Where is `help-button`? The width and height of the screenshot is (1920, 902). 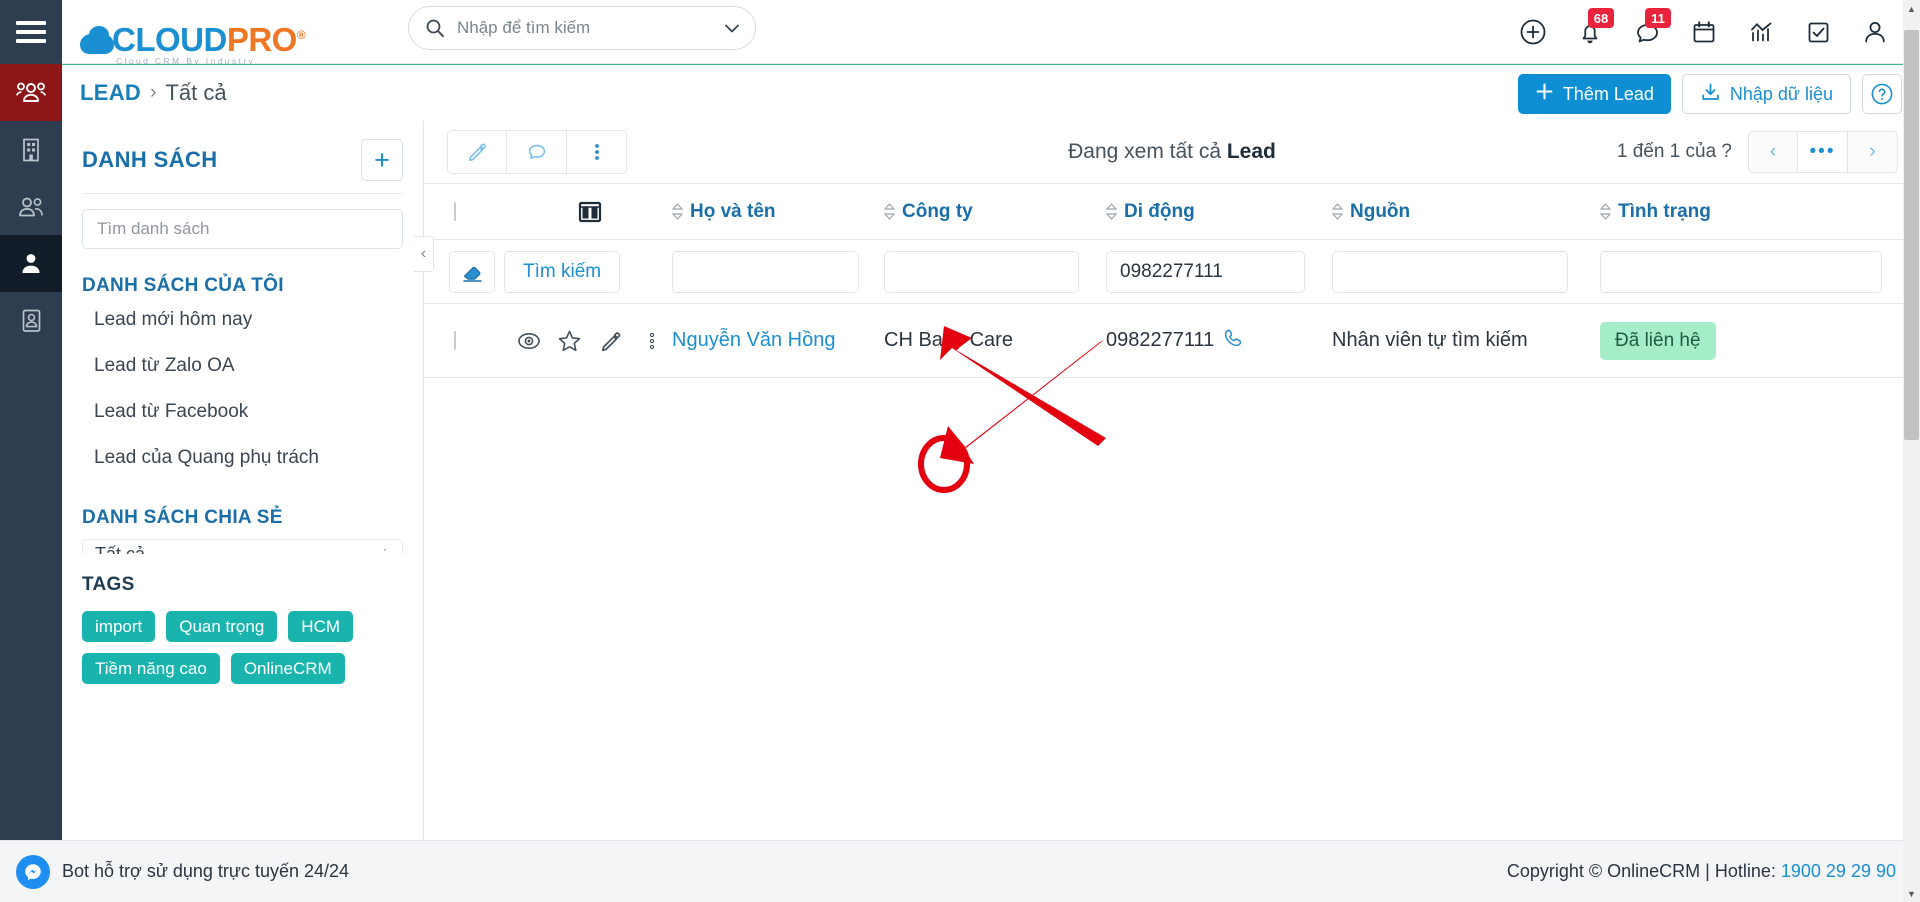
help-button is located at coordinates (1882, 94).